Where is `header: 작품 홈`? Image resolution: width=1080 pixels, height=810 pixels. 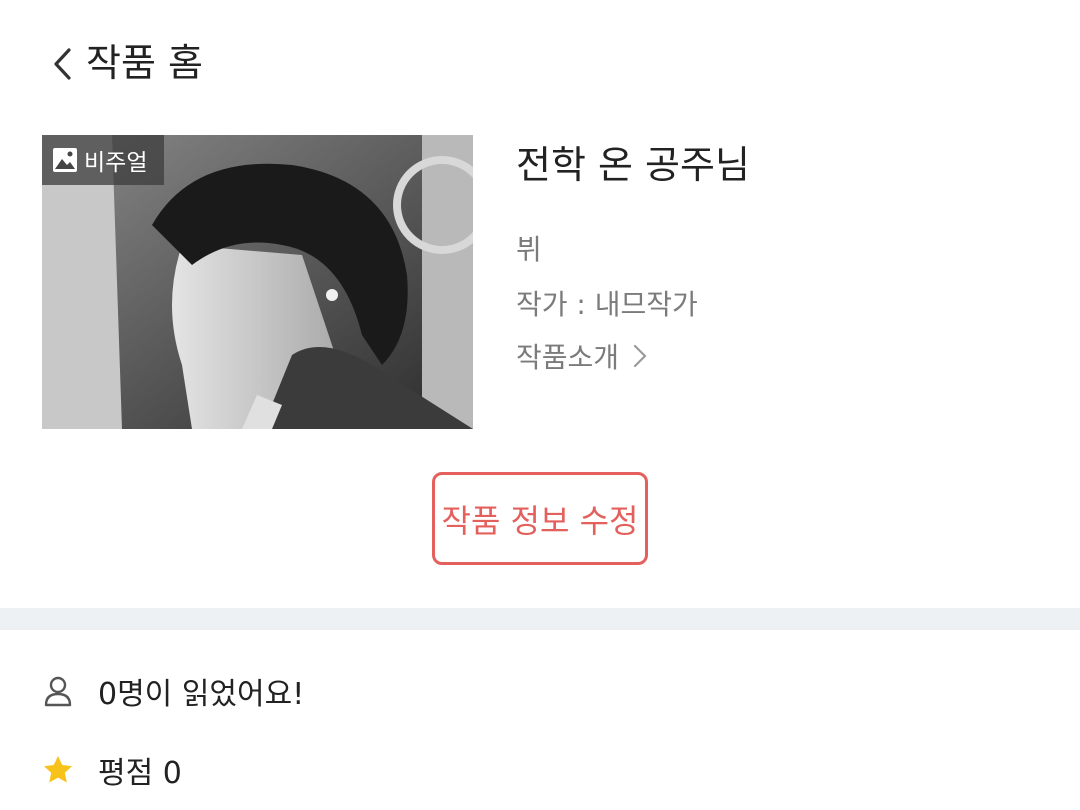 header: 작품 홈 is located at coordinates (540, 60).